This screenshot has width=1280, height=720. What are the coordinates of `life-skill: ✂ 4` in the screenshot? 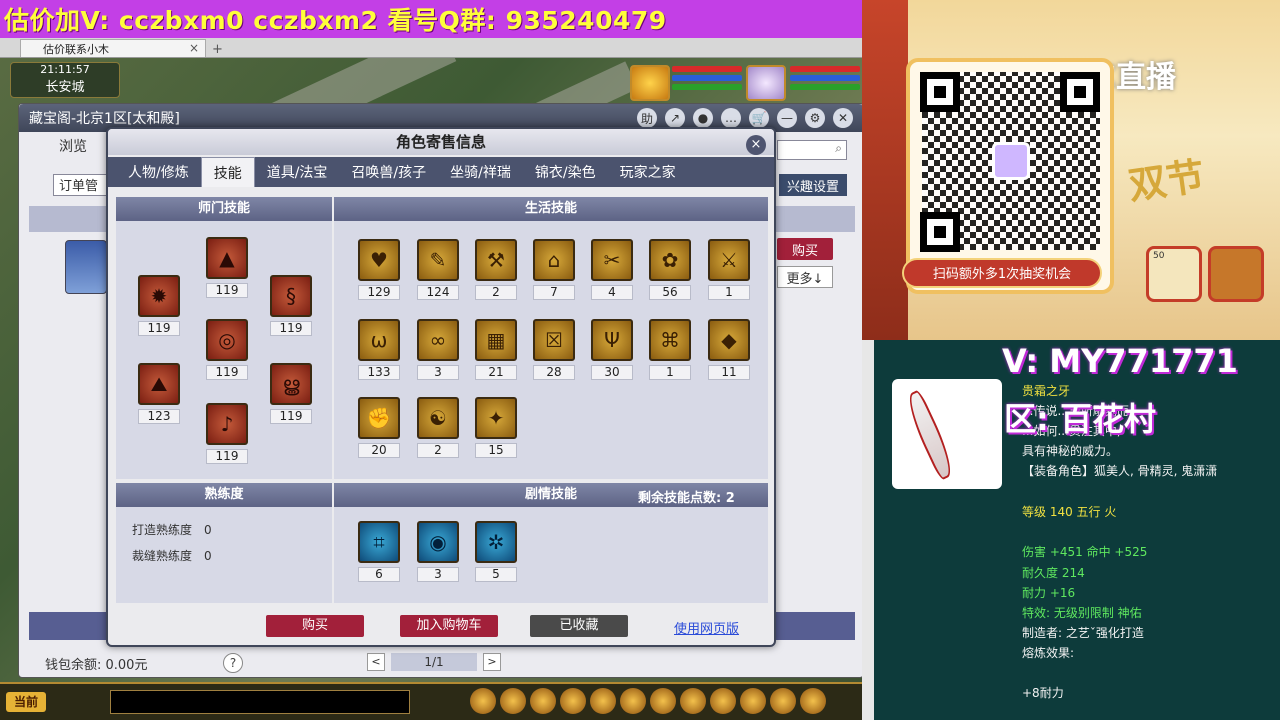 It's located at (612, 269).